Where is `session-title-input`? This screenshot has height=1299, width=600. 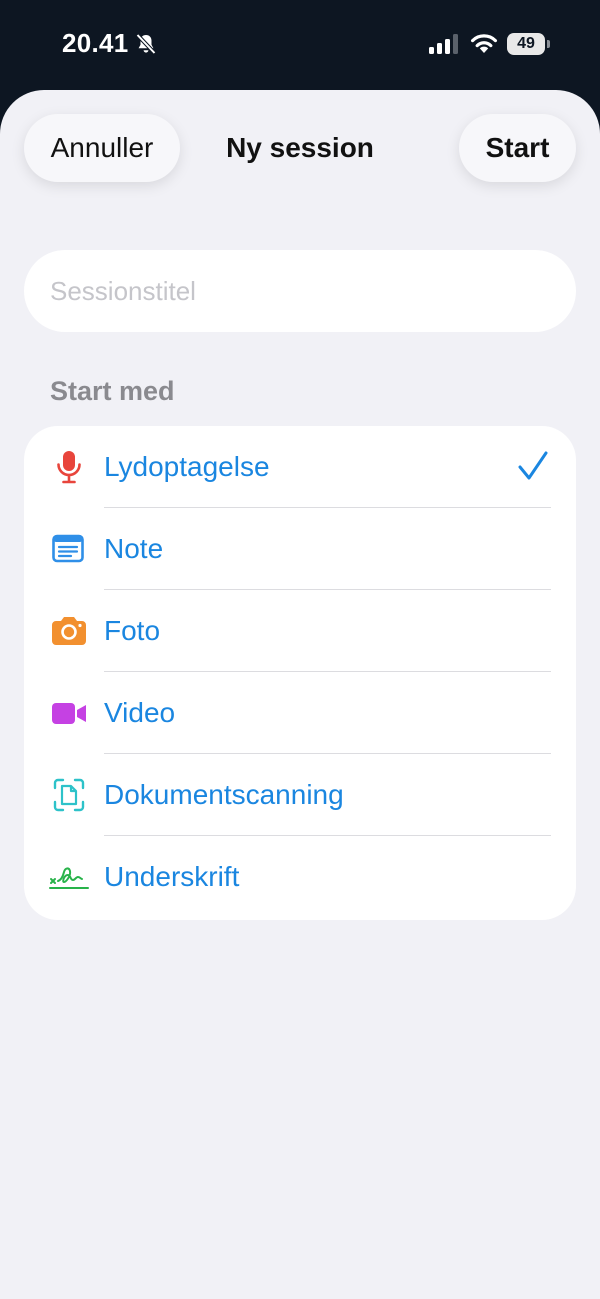
session-title-input is located at coordinates (300, 291).